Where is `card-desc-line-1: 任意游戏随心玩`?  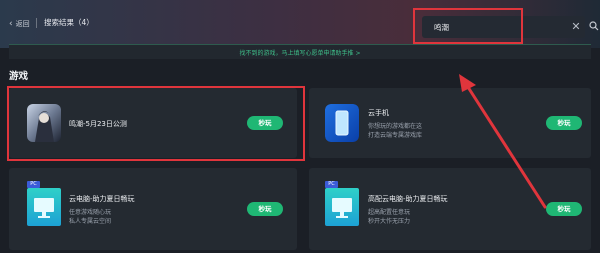
card-desc-line-1: 任意游戏随心玩 is located at coordinates (90, 212).